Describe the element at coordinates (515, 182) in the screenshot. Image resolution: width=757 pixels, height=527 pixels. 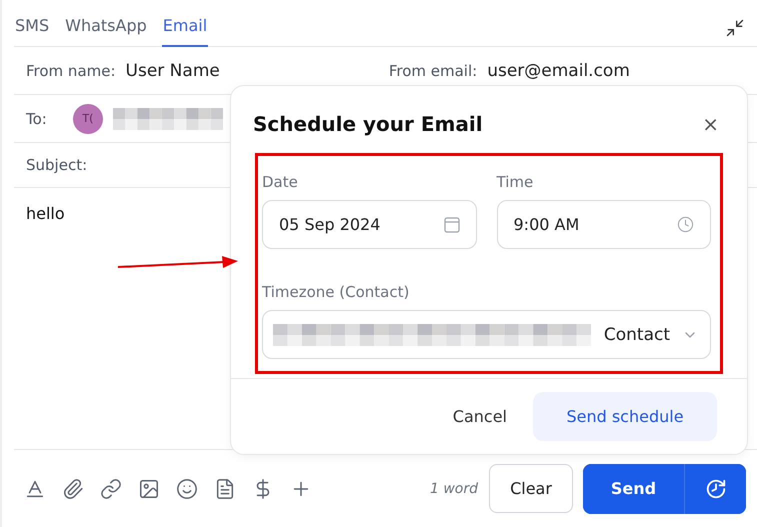
I see `field-label: Time` at that location.